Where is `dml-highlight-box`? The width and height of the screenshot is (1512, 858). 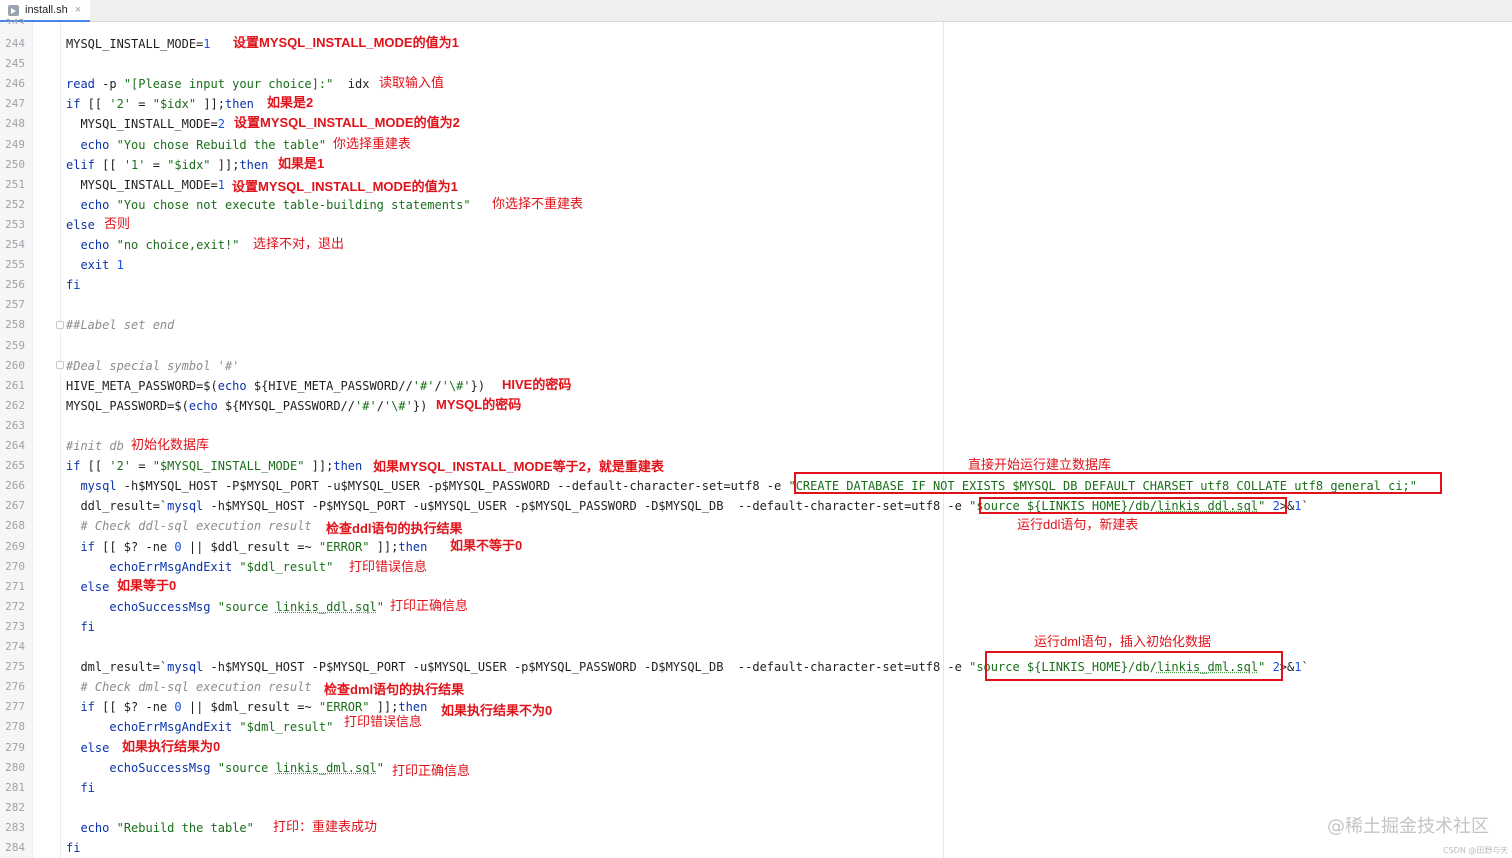 dml-highlight-box is located at coordinates (1134, 666).